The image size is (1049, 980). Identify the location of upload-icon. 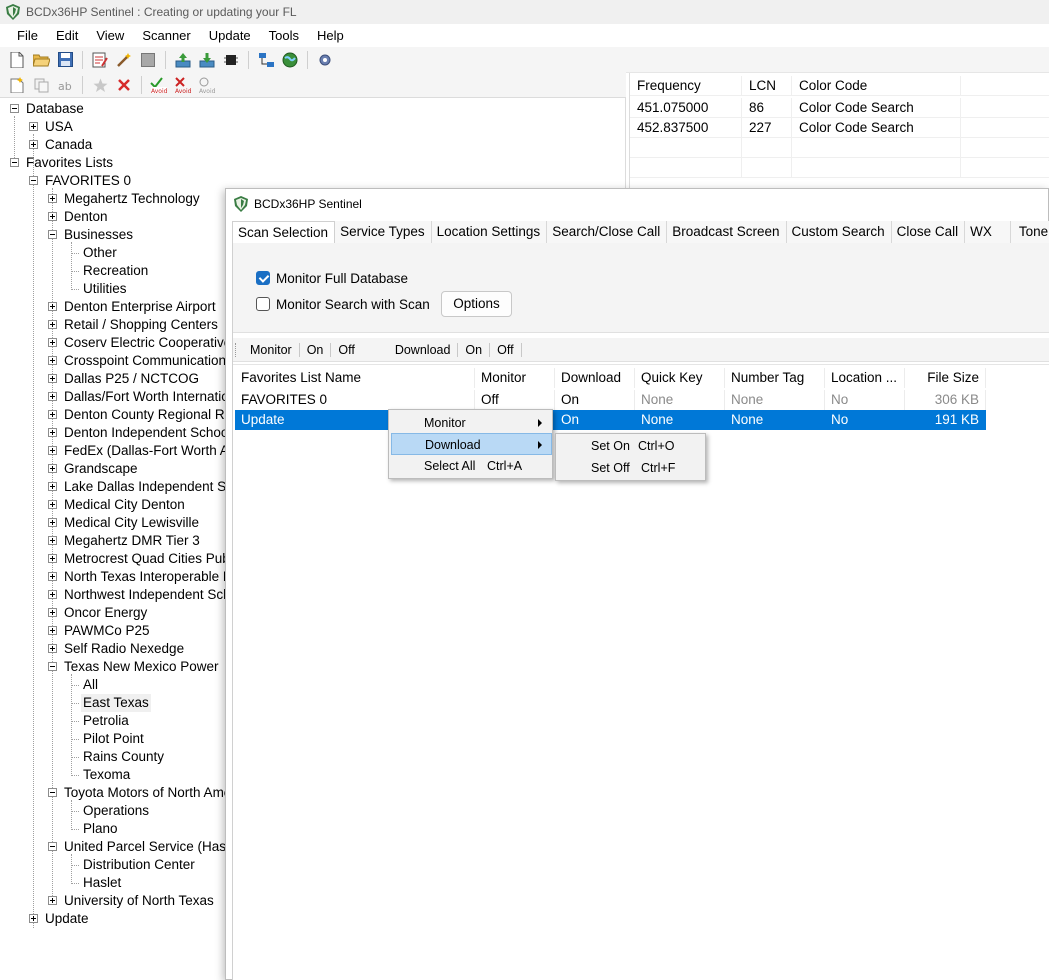
(183, 60).